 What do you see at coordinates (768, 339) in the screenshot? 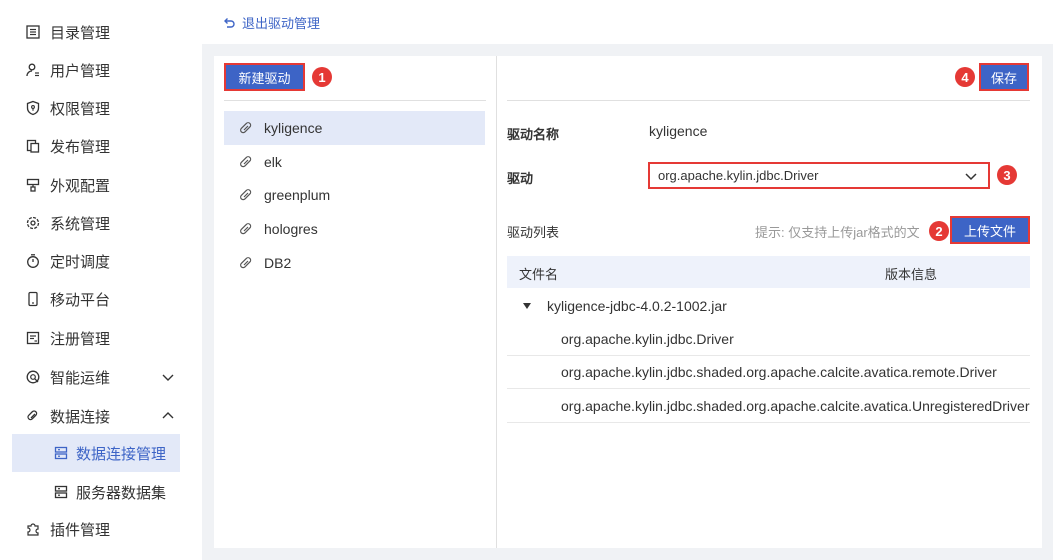
I see `table-row: org.apache.kylin.jdbc.Driver` at bounding box center [768, 339].